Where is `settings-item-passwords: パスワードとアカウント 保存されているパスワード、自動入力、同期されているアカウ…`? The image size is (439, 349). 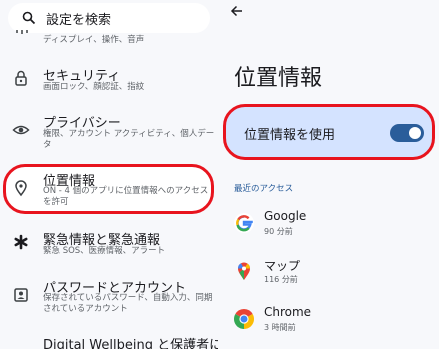
settings-item-passwords: パスワードとアカウント 保存されているパスワード、自動入力、同期されているアカウ… is located at coordinates (109, 297).